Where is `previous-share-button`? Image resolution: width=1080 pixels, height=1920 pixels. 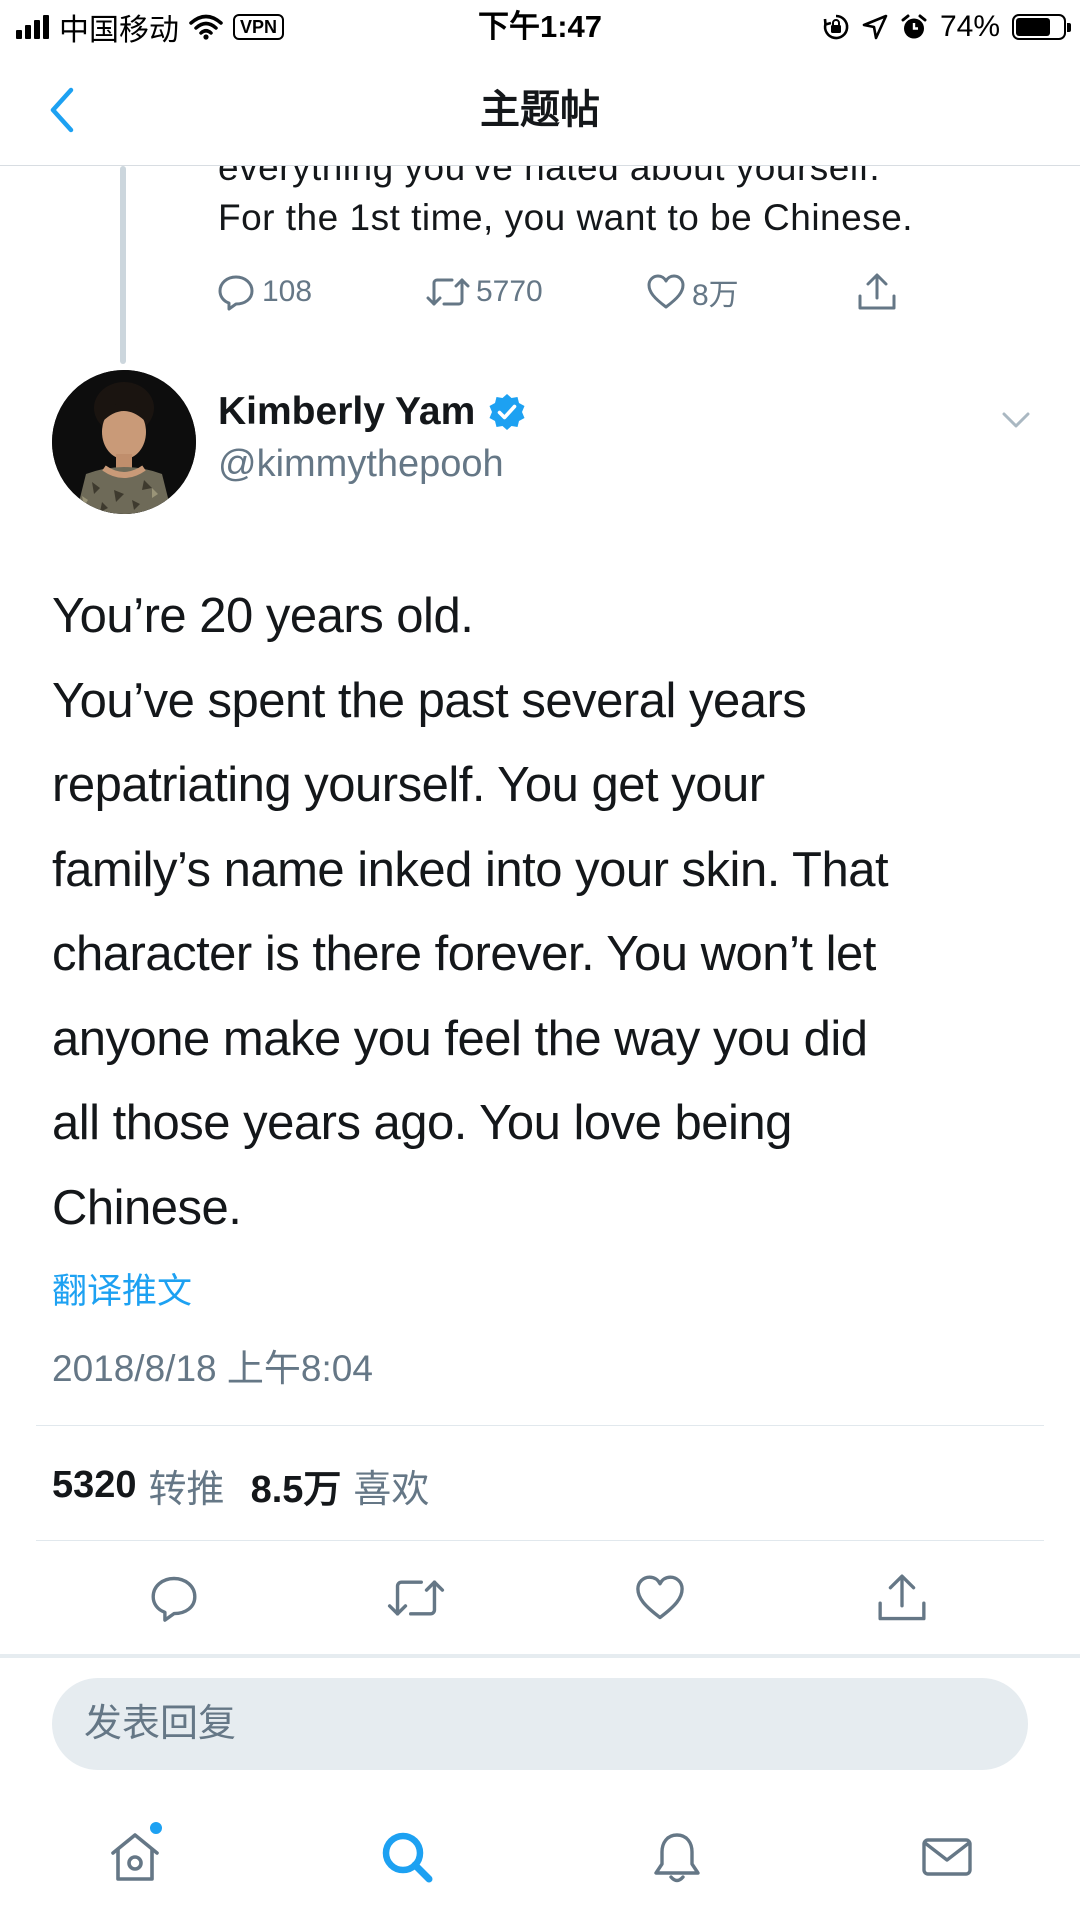 previous-share-button is located at coordinates (877, 292).